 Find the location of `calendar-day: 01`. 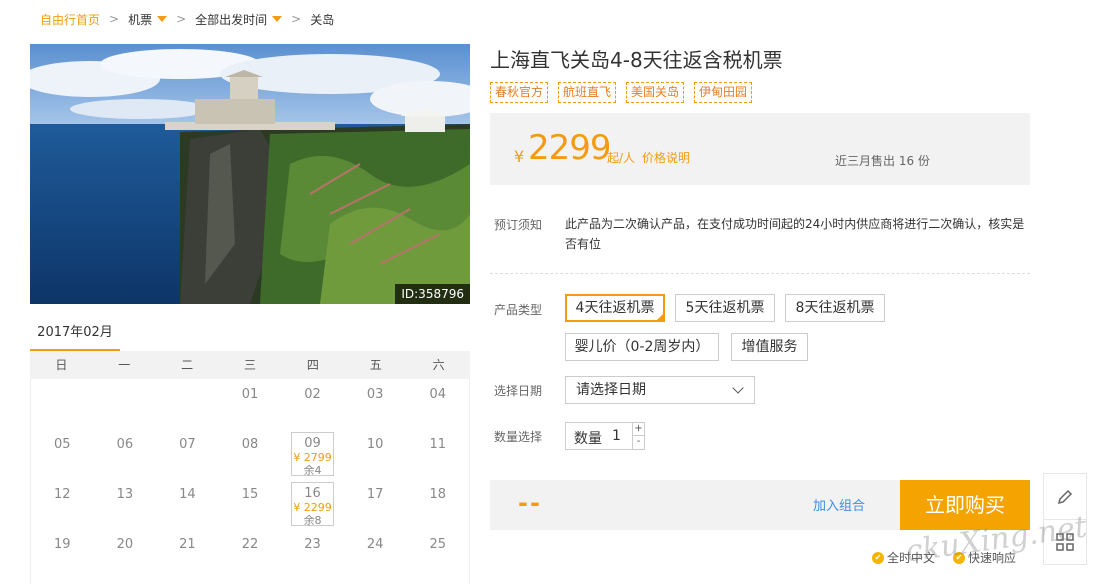

calendar-day: 01 is located at coordinates (250, 404).